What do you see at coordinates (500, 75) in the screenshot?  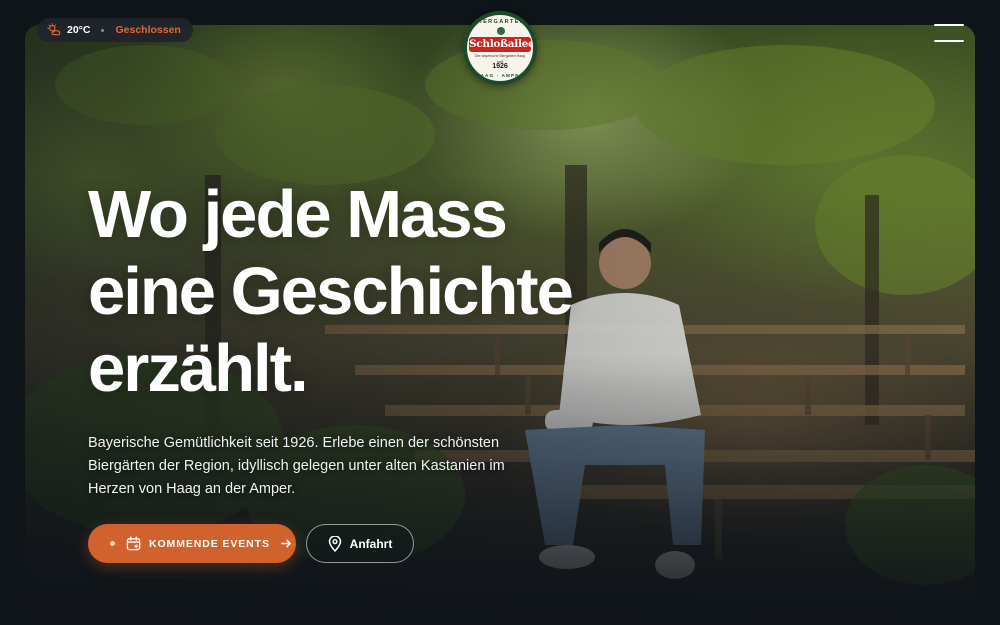 I see `logo-arc-bottom: HAAG · AMPER` at bounding box center [500, 75].